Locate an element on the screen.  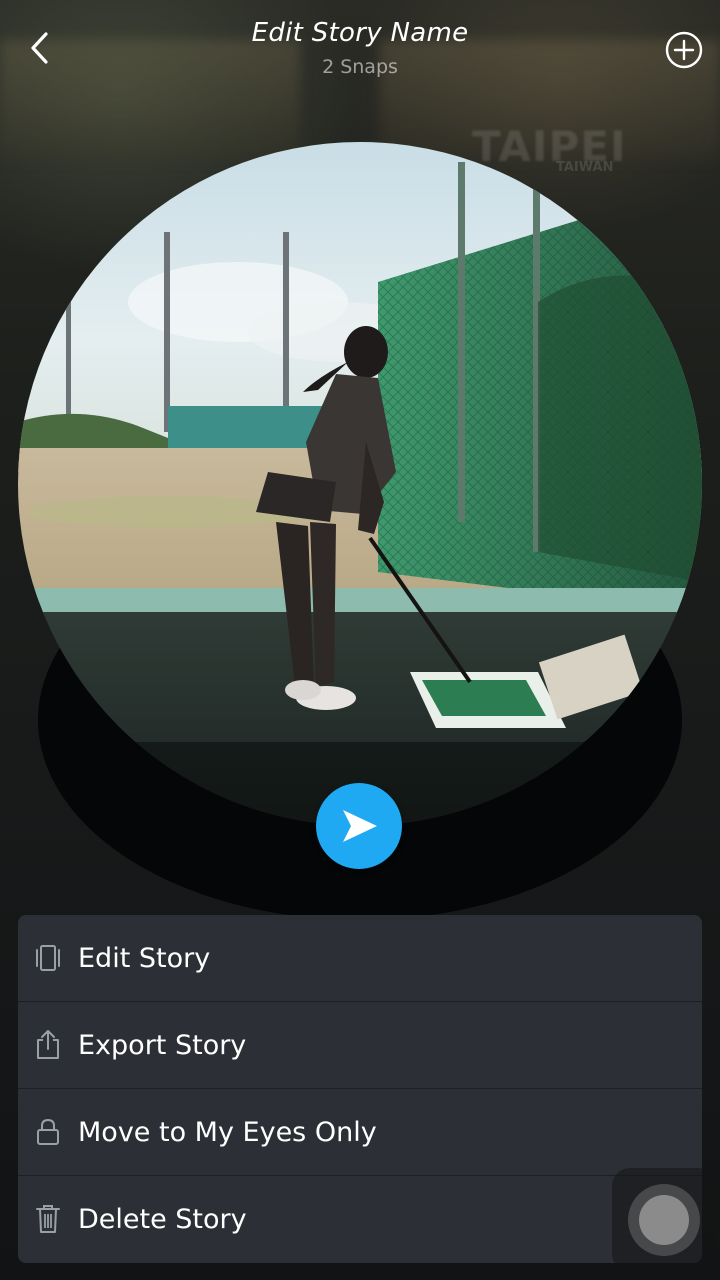
menu-item-export-story: Export Story is located at coordinates (360, 1045).